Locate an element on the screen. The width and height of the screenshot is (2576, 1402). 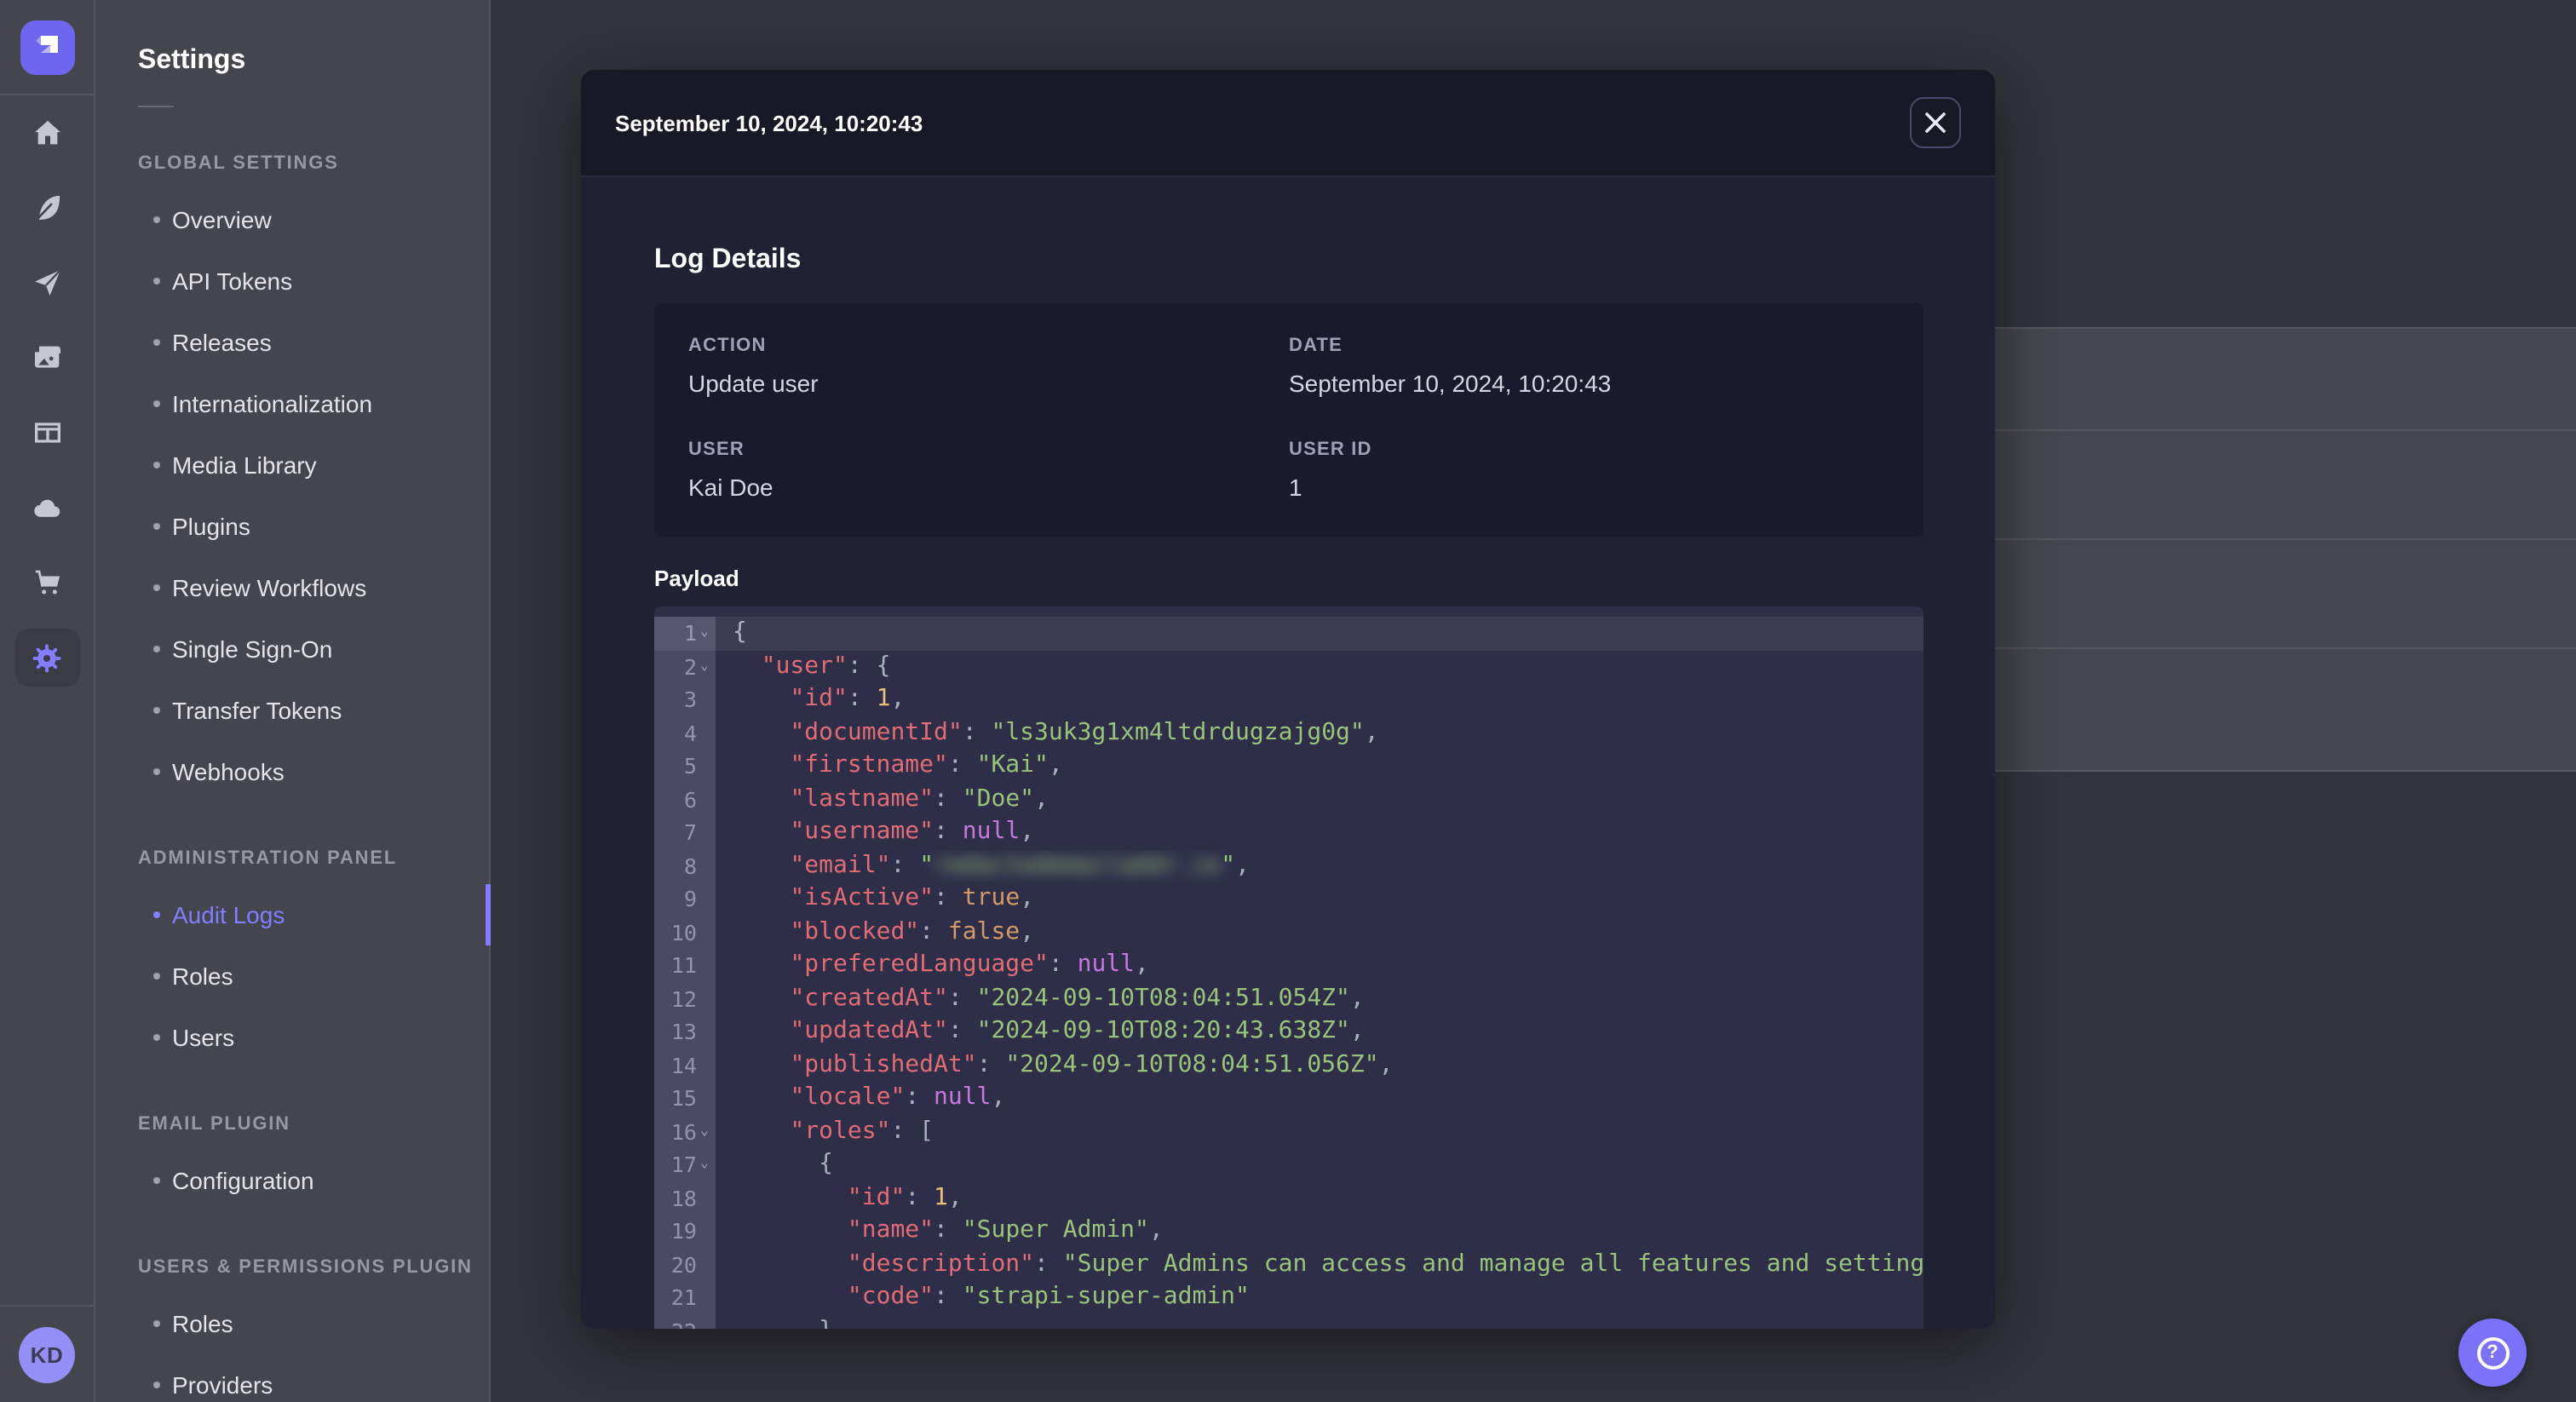
line-number: 15 is located at coordinates (684, 1098).